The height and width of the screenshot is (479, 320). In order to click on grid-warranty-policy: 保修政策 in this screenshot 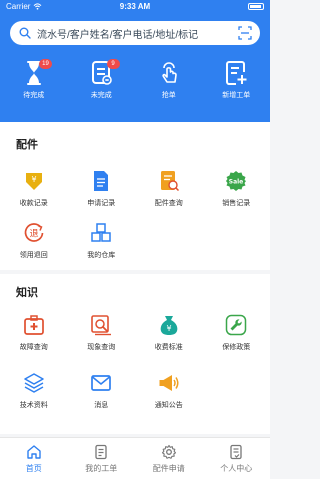, I will do `click(237, 333)`.